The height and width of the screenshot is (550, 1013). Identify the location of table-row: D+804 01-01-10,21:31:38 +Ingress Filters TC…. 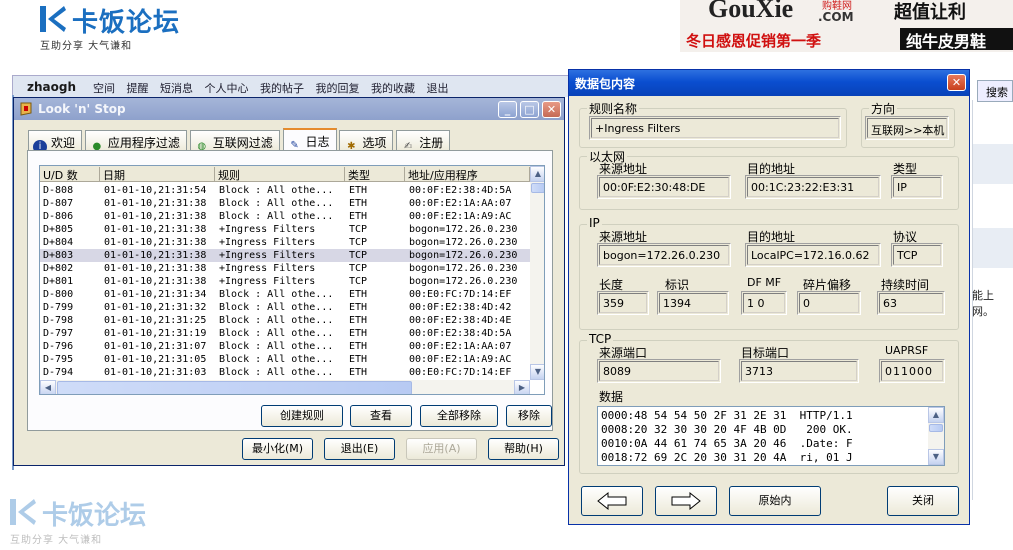
(285, 242).